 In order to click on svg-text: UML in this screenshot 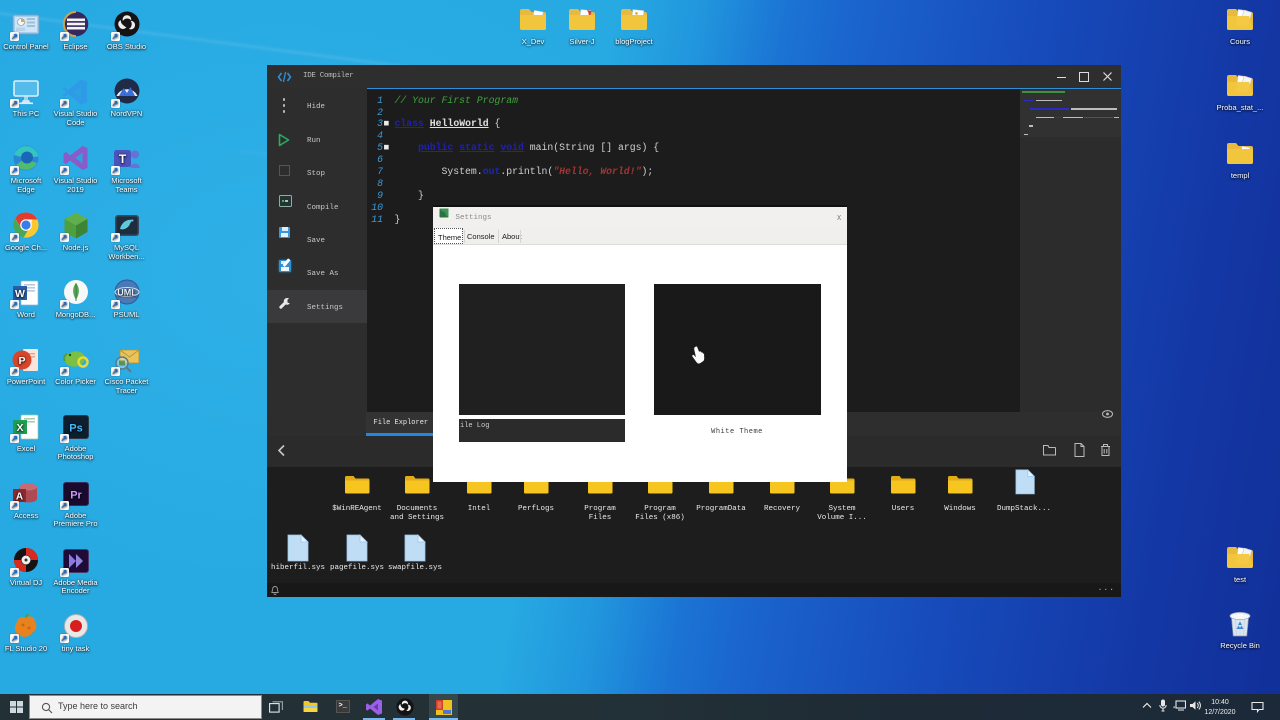, I will do `click(127, 293)`.